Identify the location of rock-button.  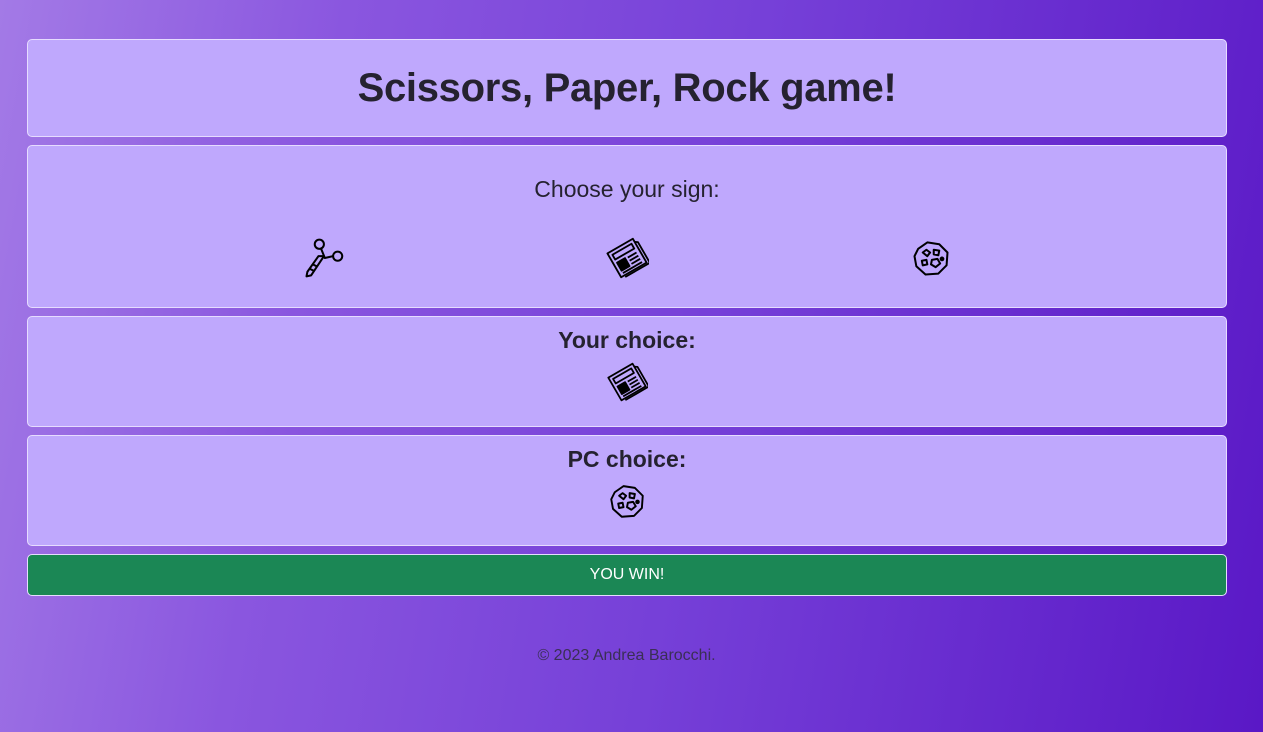
(931, 258).